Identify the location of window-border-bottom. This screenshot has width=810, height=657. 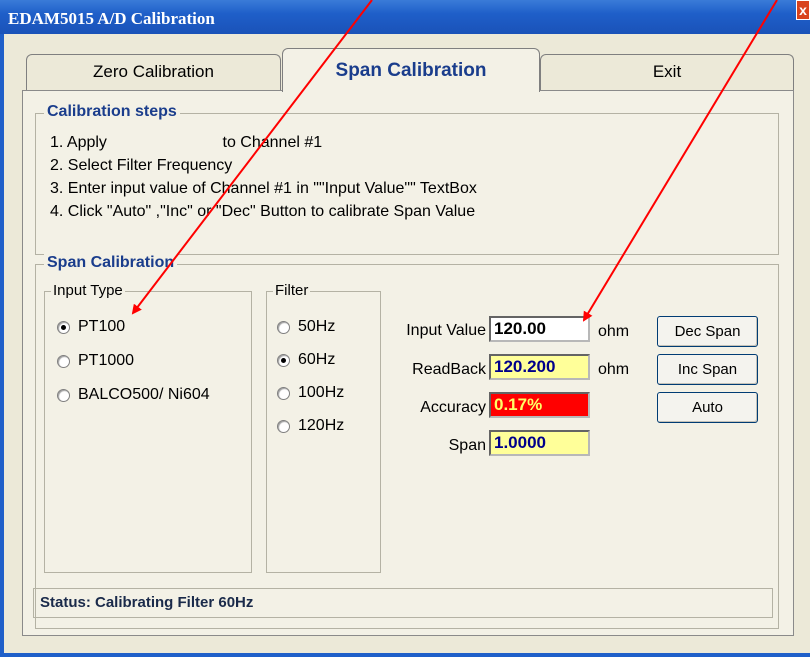
(405, 655).